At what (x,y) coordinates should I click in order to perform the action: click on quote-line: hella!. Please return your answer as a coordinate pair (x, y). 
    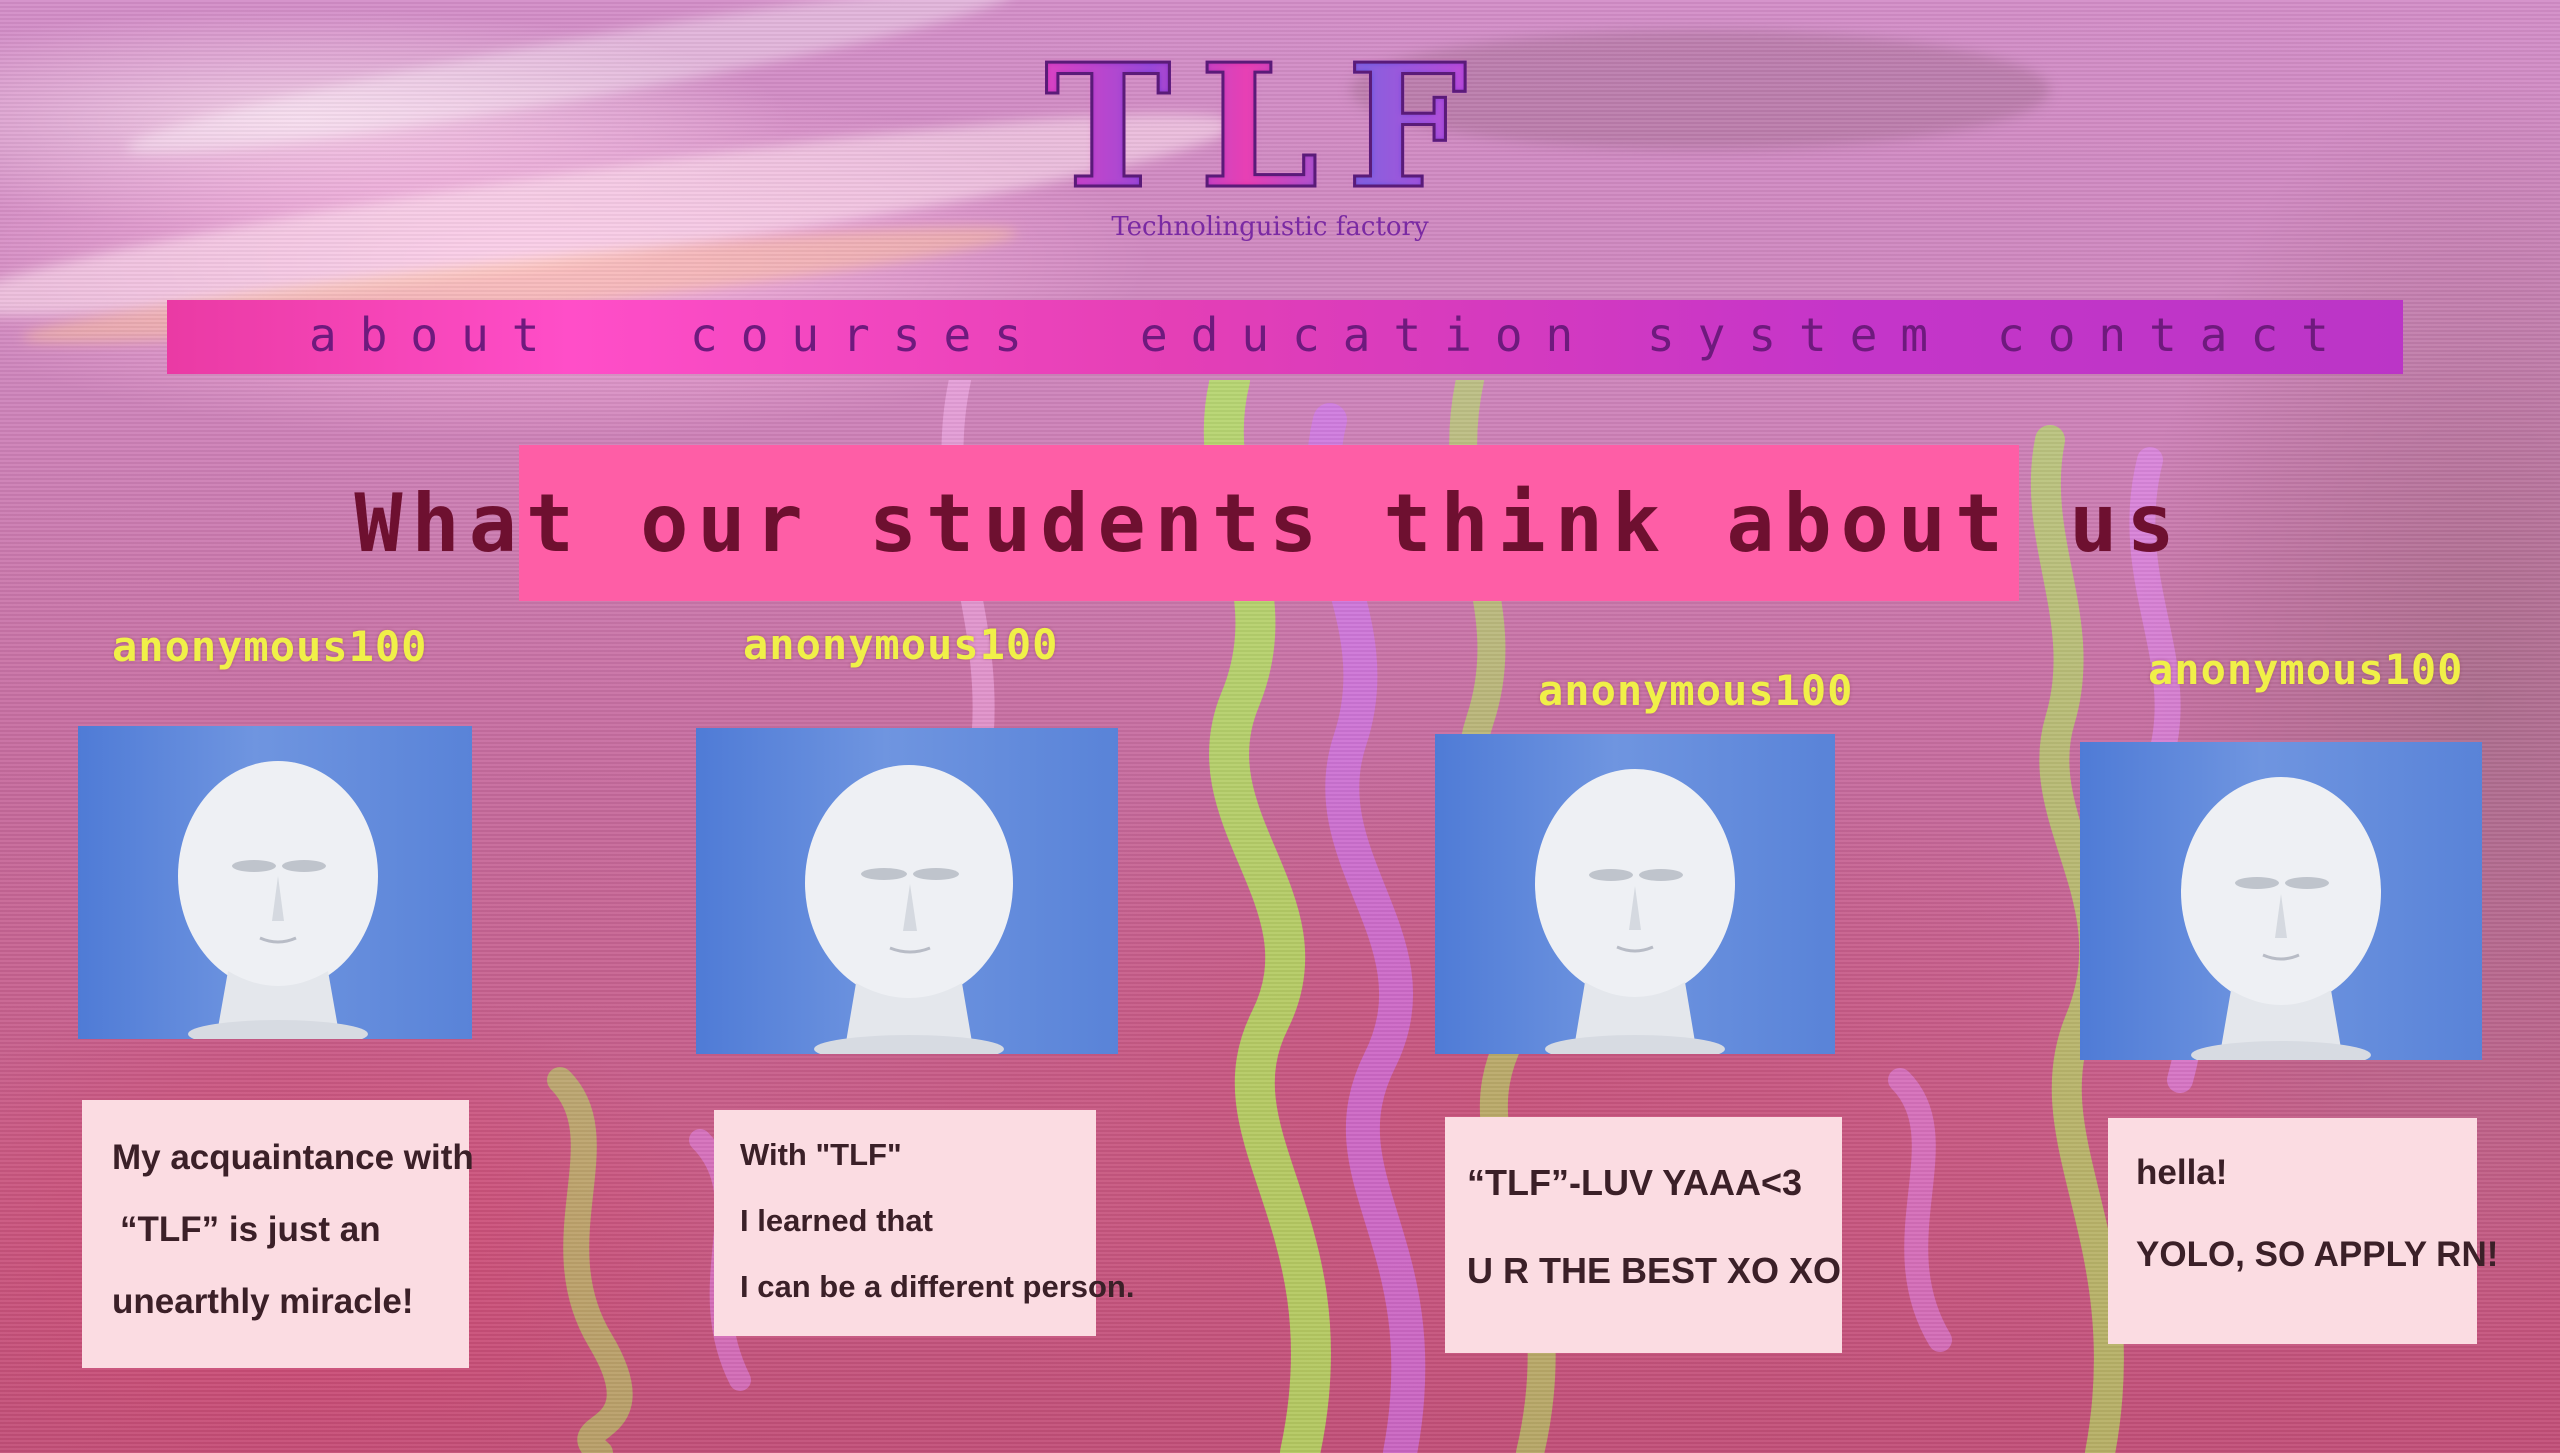
    Looking at the image, I should click on (2182, 1172).